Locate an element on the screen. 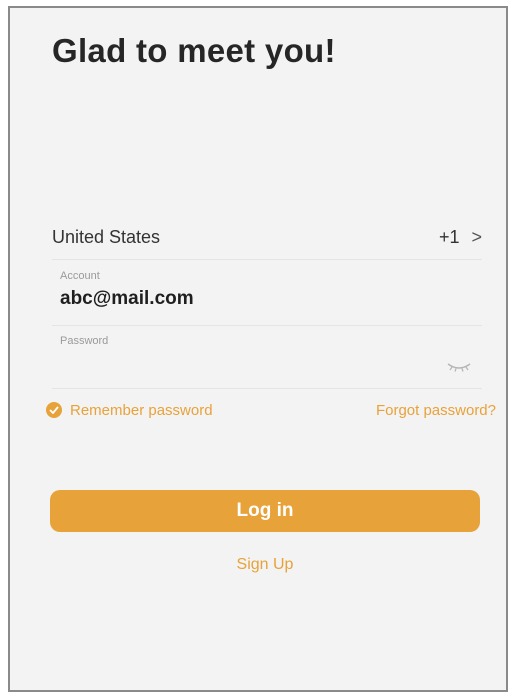 The width and height of the screenshot is (510, 695). remember-password-label: Remember password is located at coordinates (141, 410).